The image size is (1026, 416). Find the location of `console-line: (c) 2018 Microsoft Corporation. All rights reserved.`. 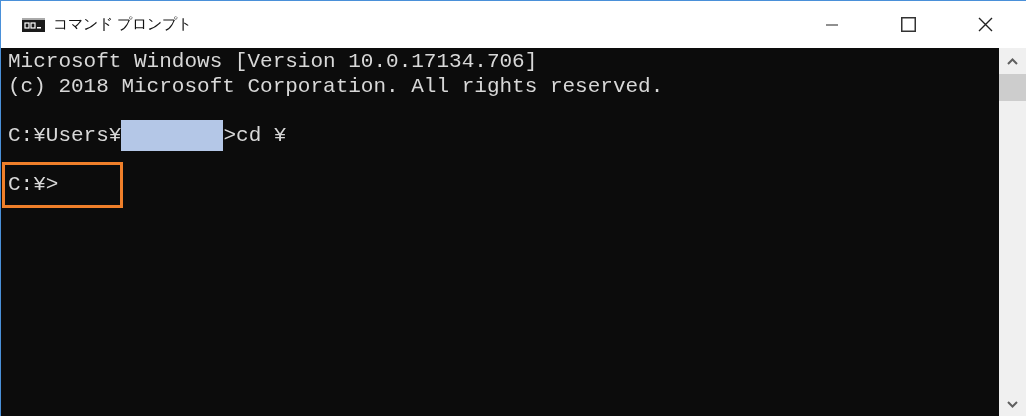

console-line: (c) 2018 Microsoft Corporation. All rights reserved. is located at coordinates (336, 86).